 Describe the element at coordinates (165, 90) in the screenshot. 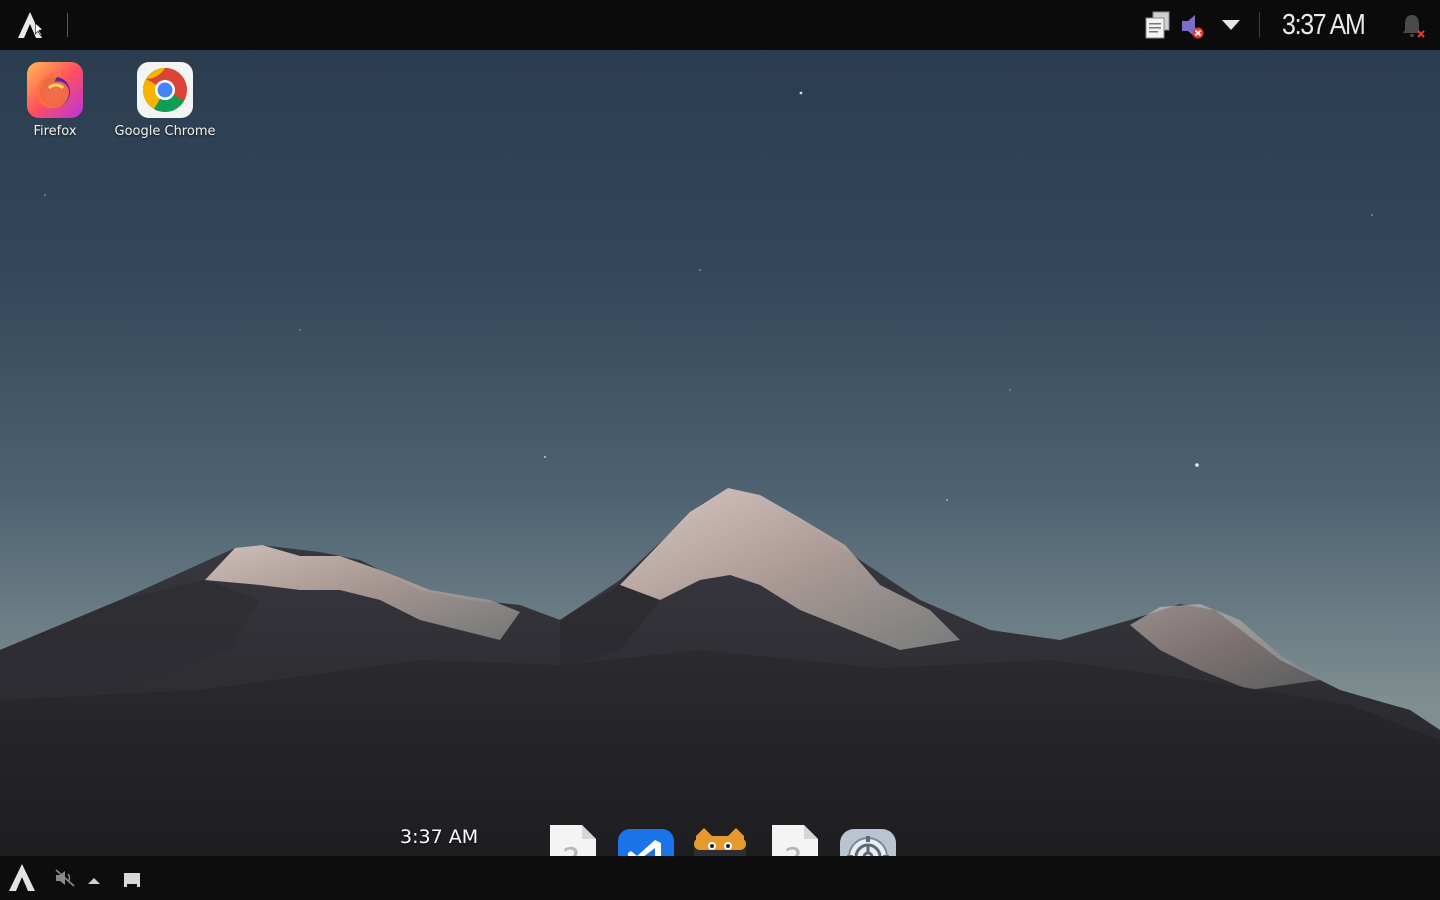

I see `chrome-icon` at that location.